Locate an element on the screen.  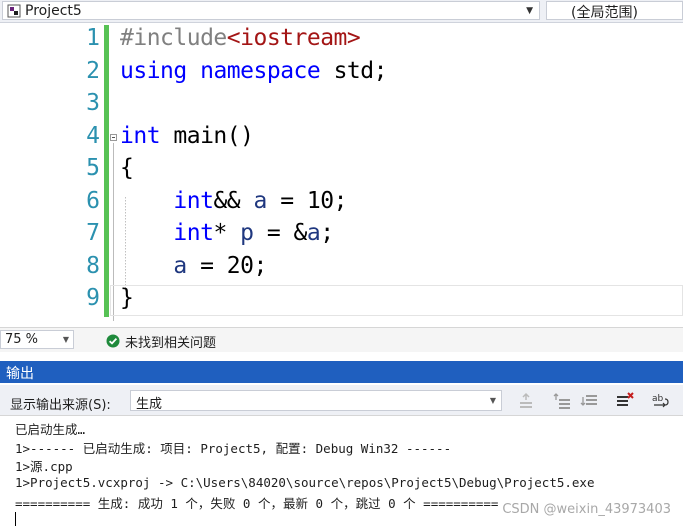
project-icon is located at coordinates (14, 11).